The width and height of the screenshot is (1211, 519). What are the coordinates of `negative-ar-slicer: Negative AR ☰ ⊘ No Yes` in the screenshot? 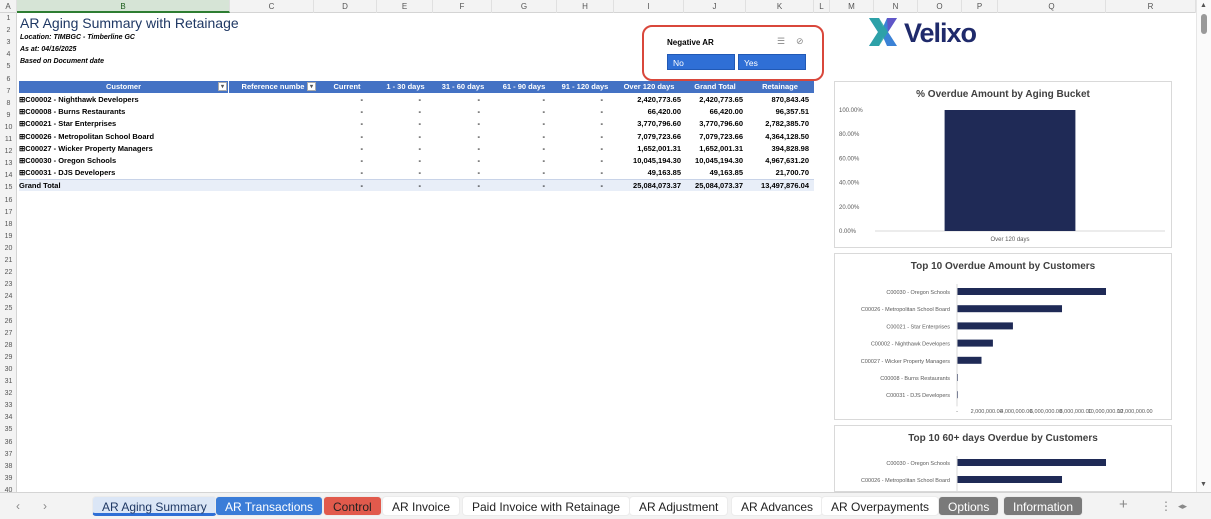 It's located at (733, 53).